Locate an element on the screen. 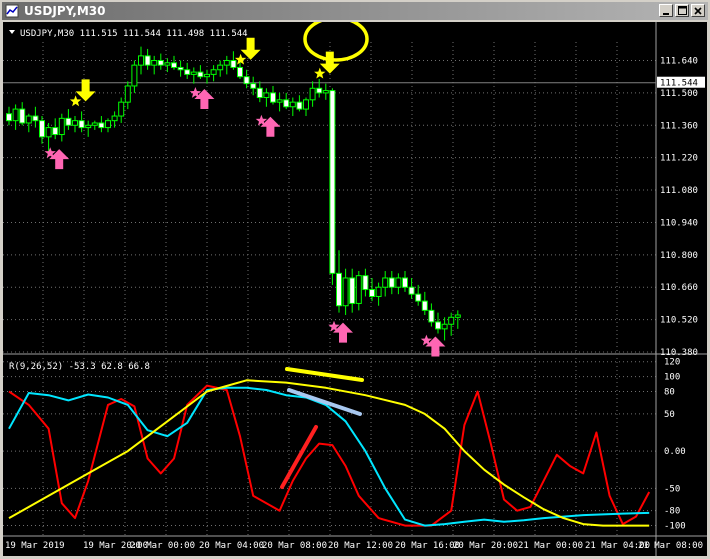  price-tick: 110.940 is located at coordinates (679, 223).